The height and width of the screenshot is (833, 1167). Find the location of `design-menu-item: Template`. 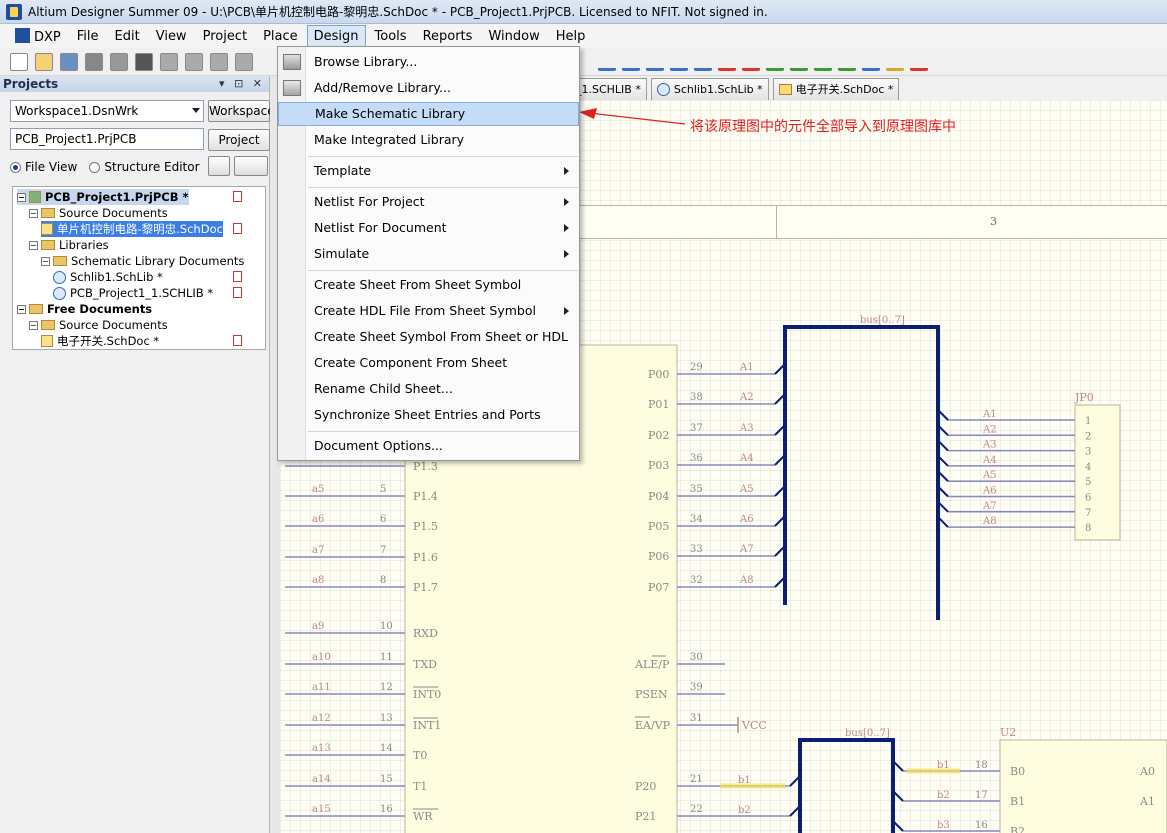

design-menu-item: Template is located at coordinates (428, 171).